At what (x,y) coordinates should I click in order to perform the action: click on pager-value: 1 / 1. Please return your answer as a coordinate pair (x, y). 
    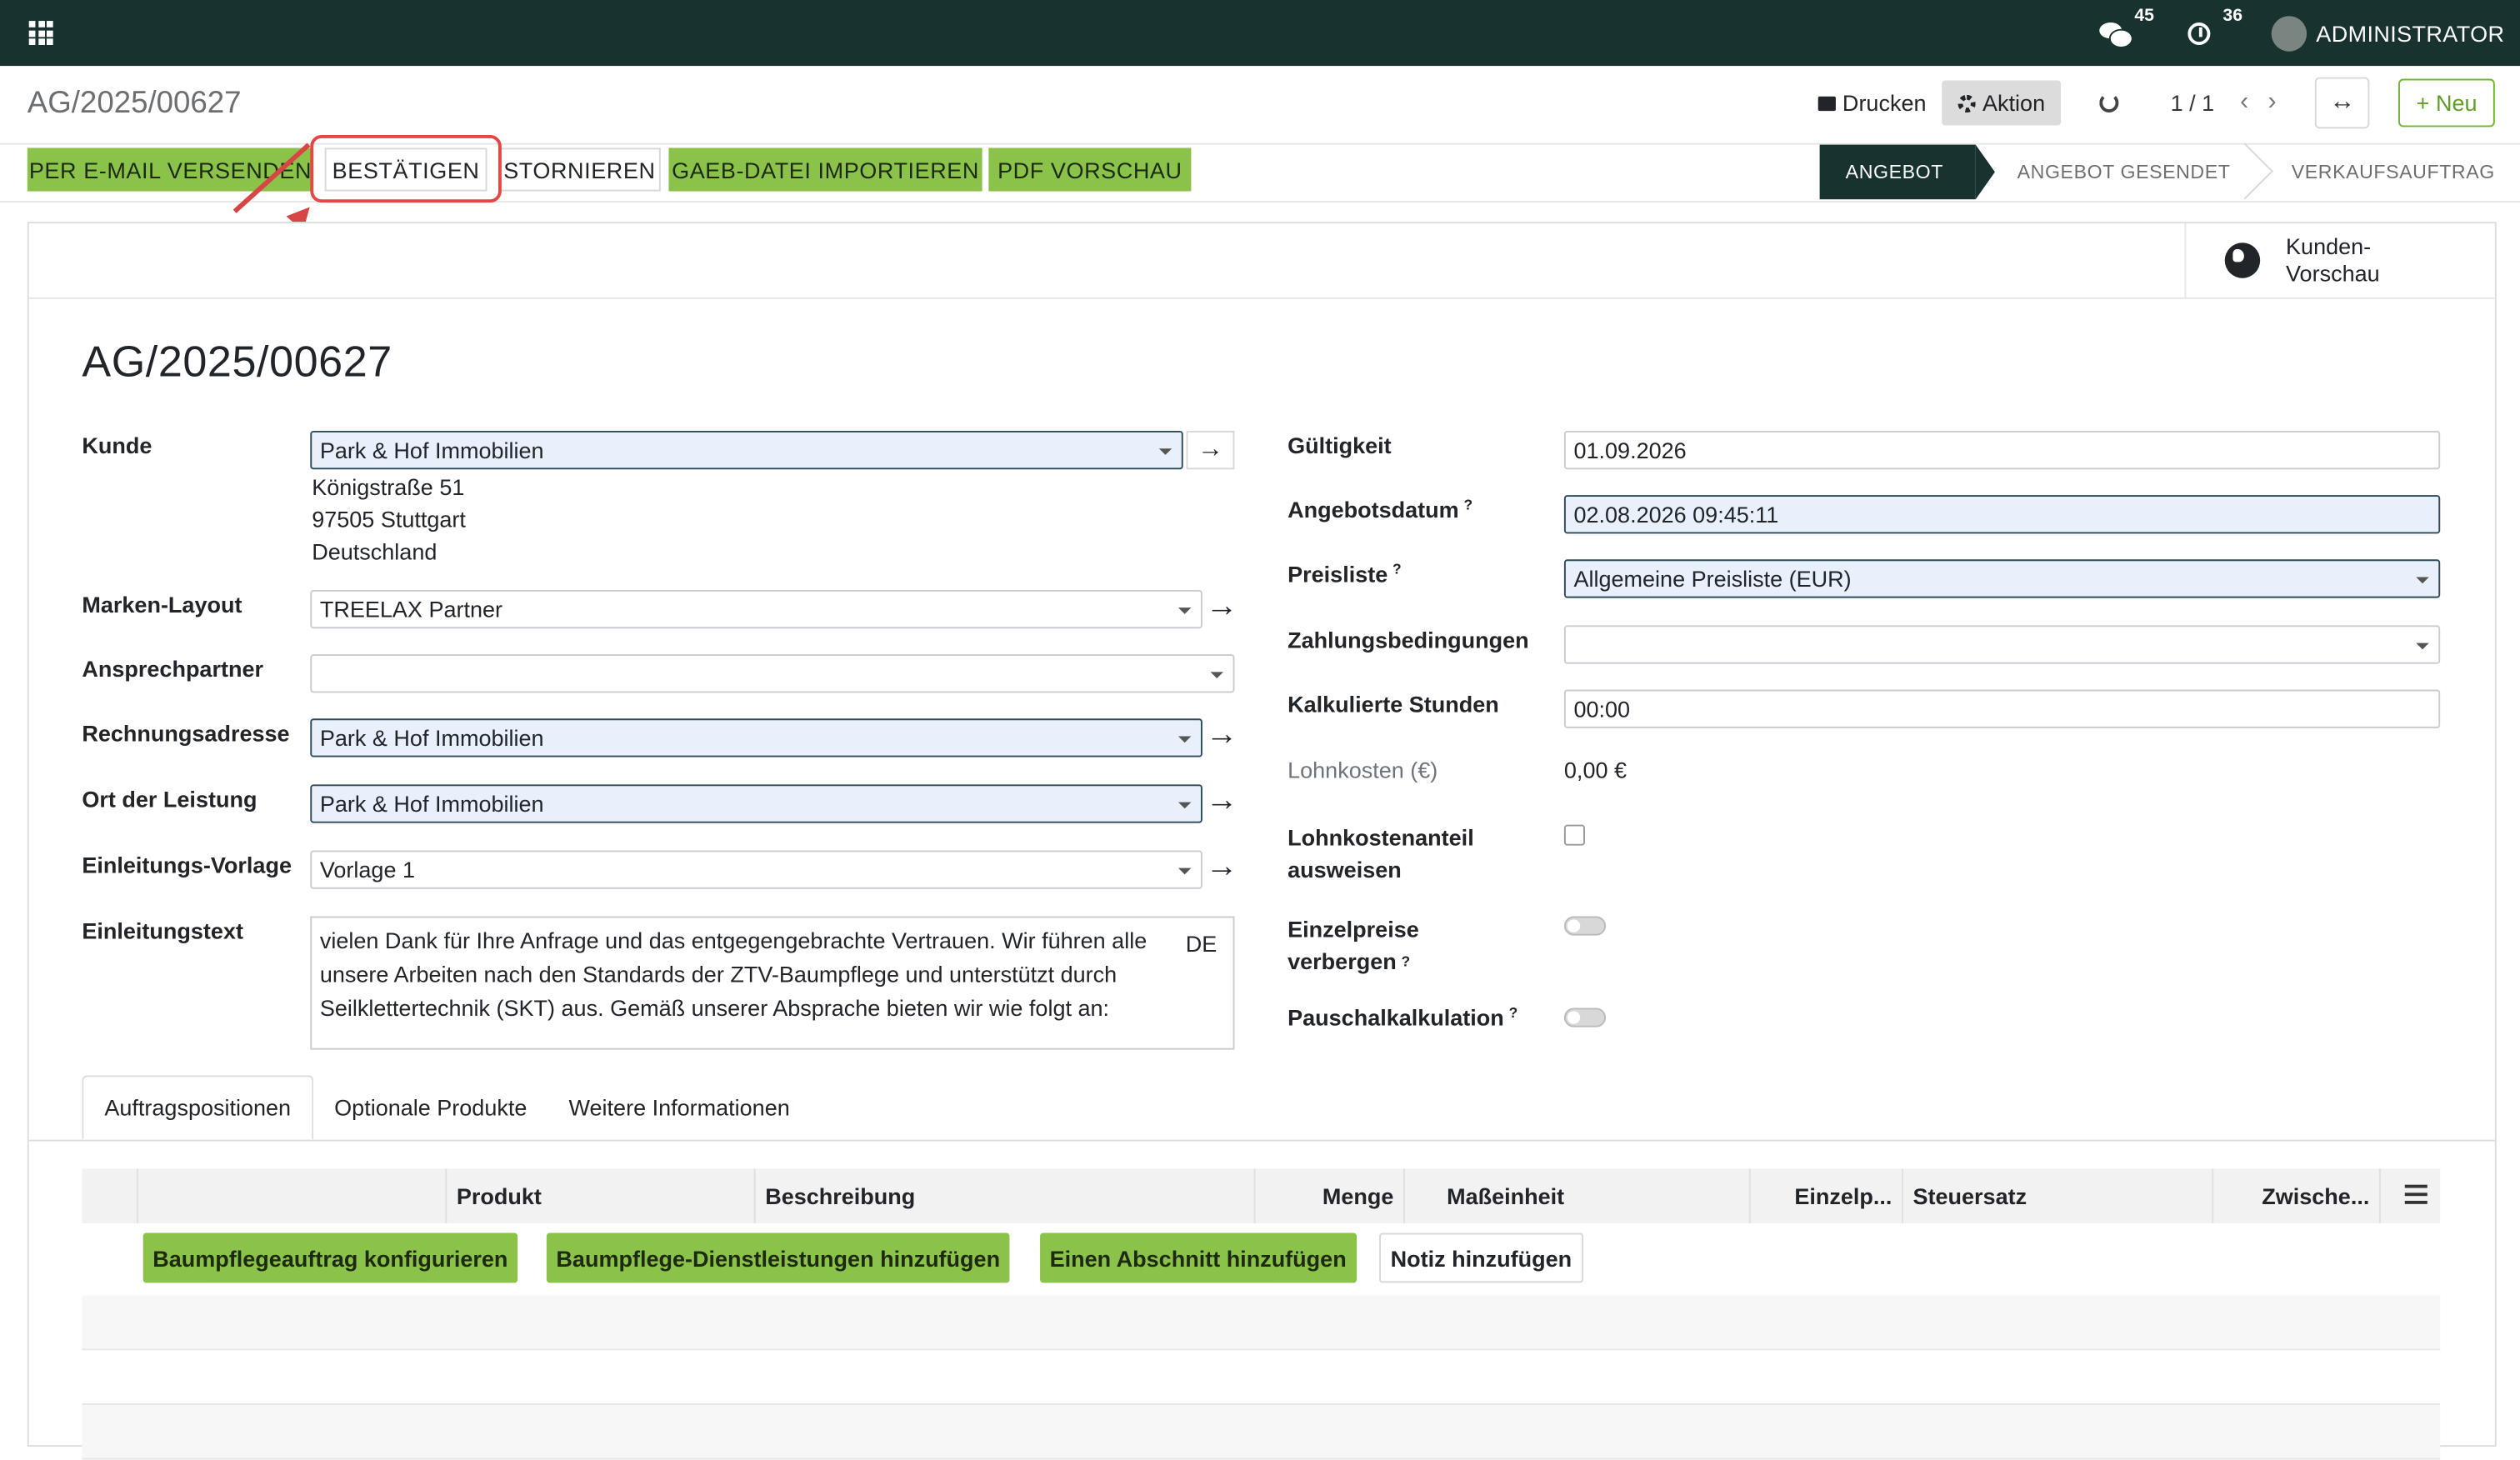
    Looking at the image, I should click on (2193, 103).